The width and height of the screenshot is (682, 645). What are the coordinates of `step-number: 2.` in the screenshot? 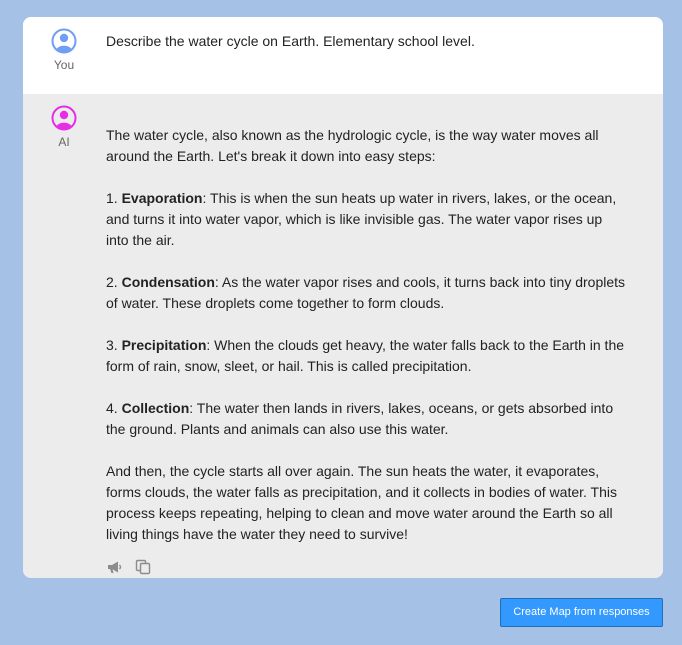 It's located at (114, 282).